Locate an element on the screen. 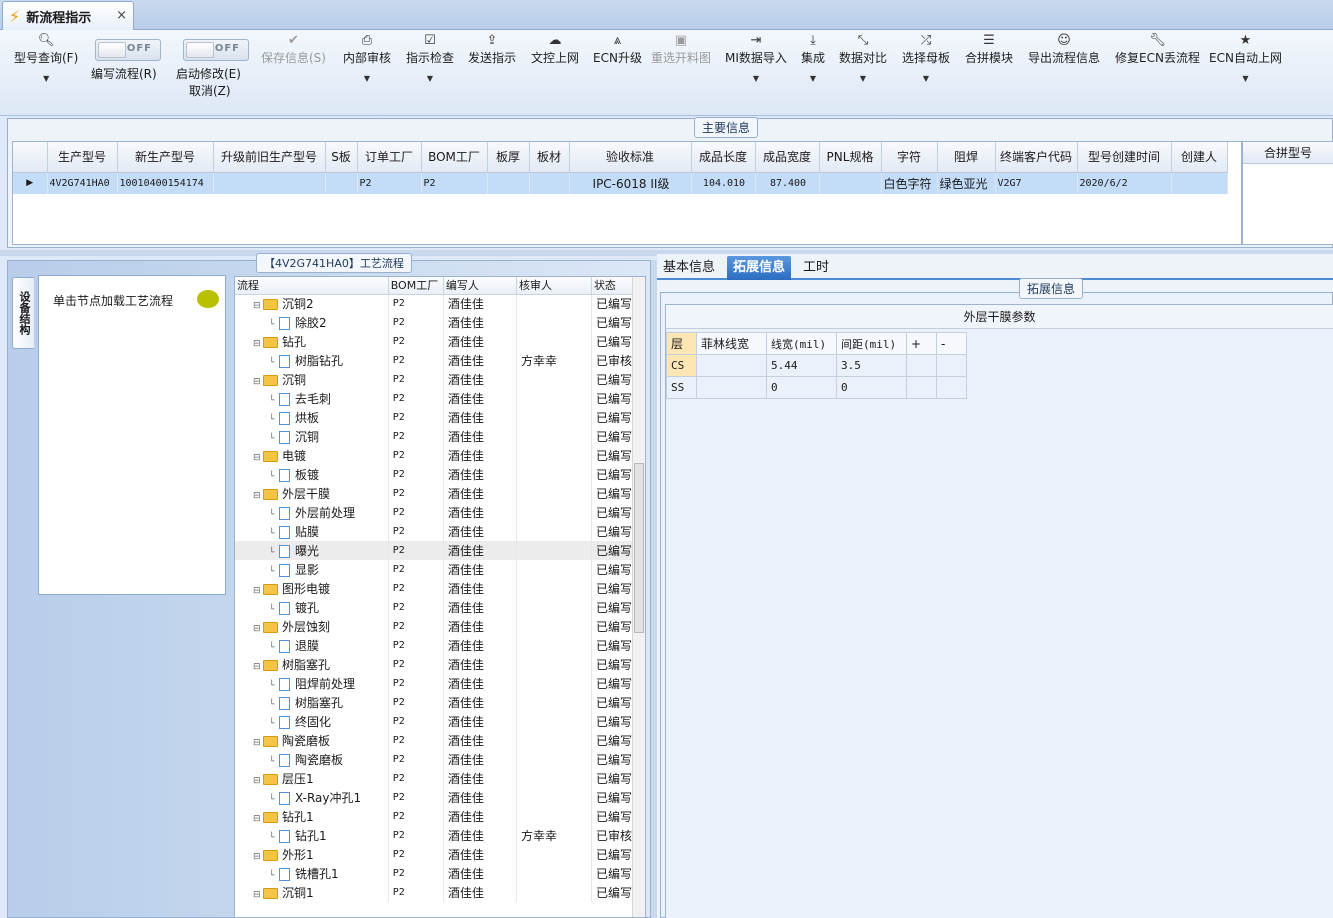 Image resolution: width=1333 pixels, height=918 pixels. tab-extended-info: 拓展信息 is located at coordinates (759, 268).